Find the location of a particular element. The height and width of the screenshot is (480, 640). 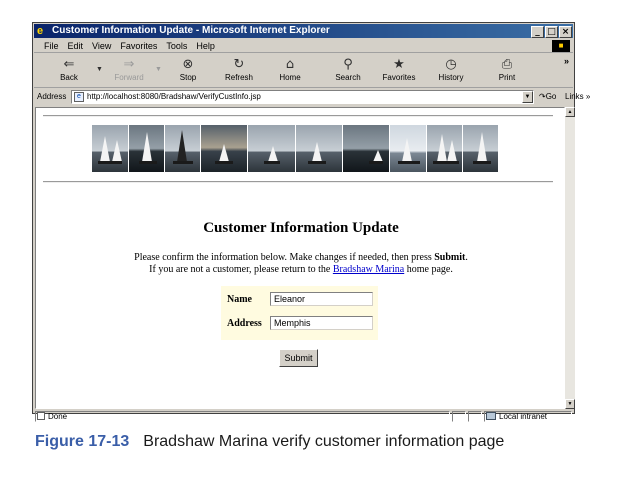

print-button: ⎙ Print is located at coordinates (507, 71).